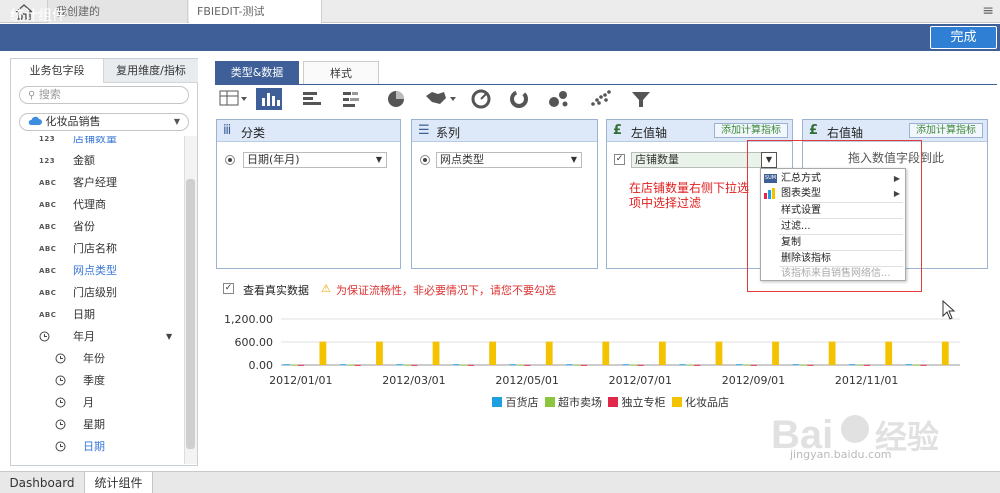 Image resolution: width=1000 pixels, height=493 pixels. What do you see at coordinates (44, 336) in the screenshot?
I see `clock-icon` at bounding box center [44, 336].